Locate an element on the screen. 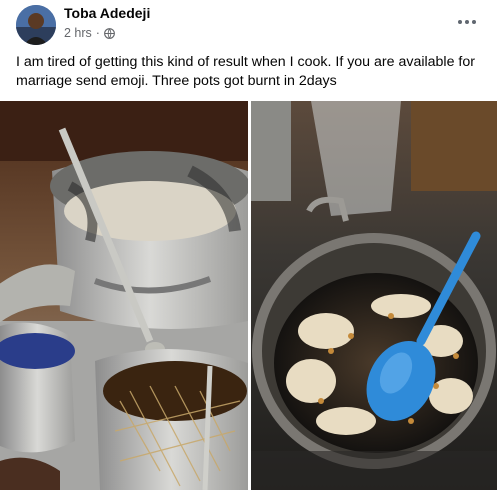  globe-icon is located at coordinates (109, 33).